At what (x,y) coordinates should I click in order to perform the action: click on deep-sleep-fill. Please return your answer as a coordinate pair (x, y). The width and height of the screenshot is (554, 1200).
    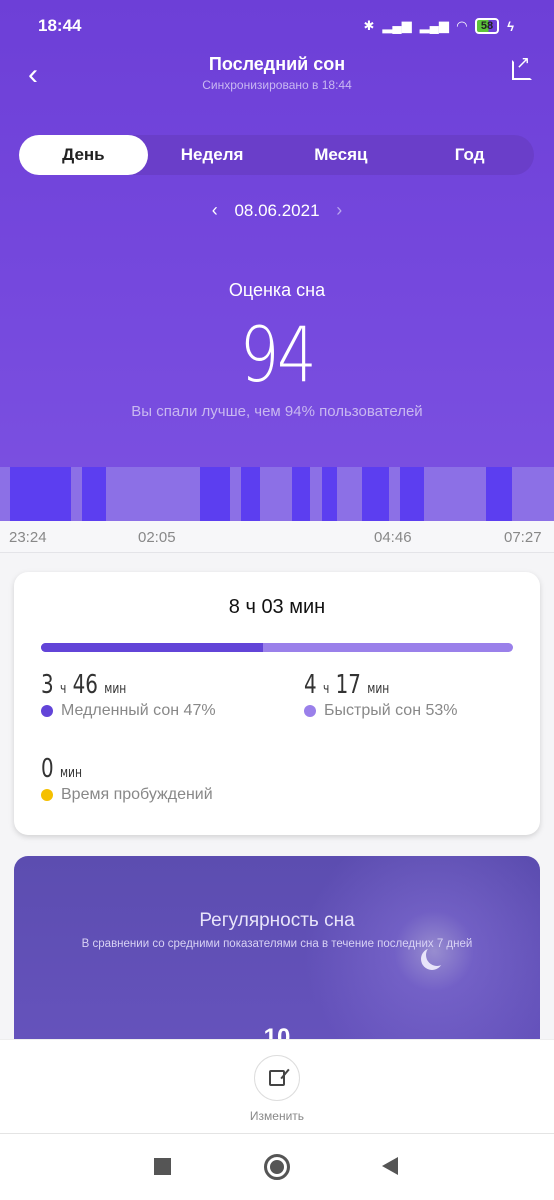
    Looking at the image, I should click on (152, 647).